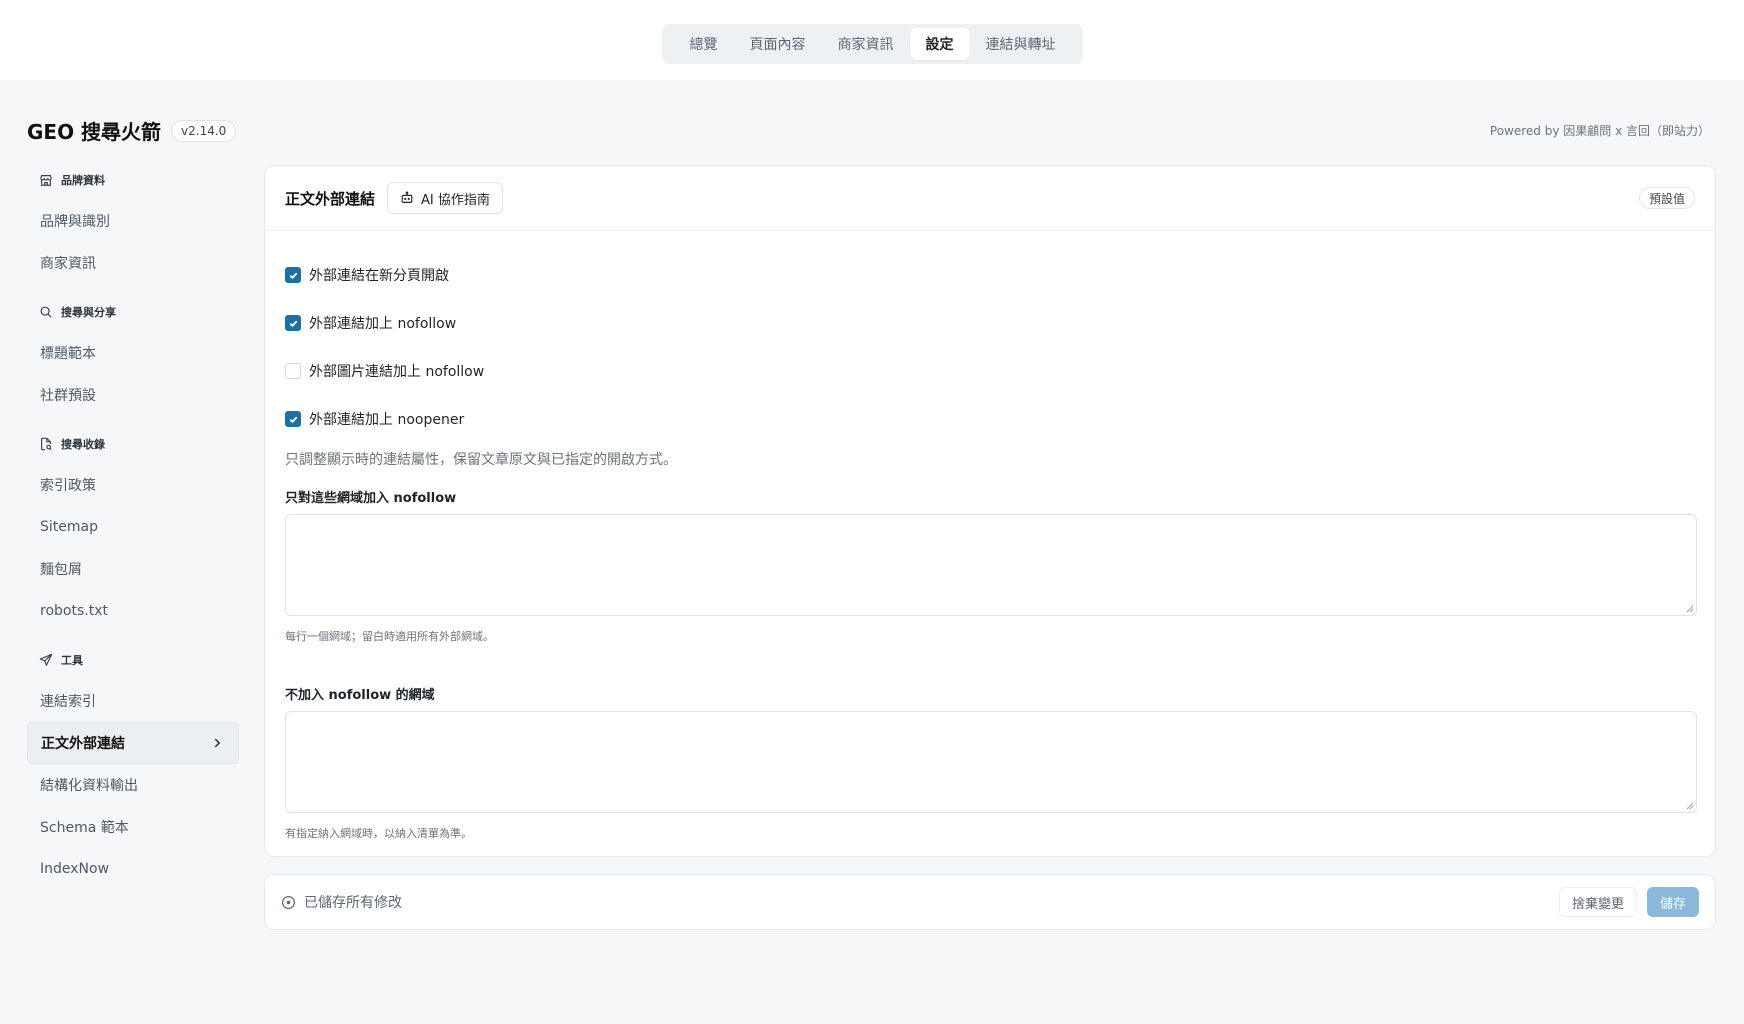  Describe the element at coordinates (383, 324) in the screenshot. I see `option-label: 外部連結加上 nofollow` at that location.